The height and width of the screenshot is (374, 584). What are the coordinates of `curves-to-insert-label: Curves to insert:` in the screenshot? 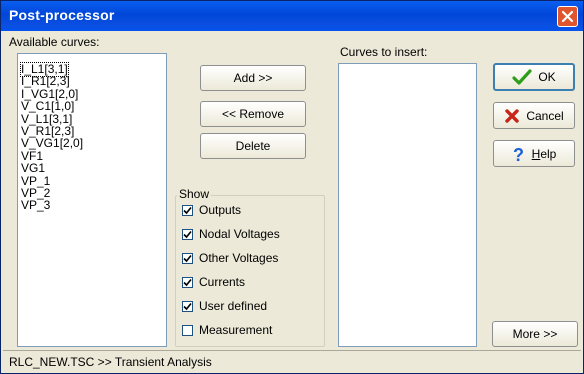 It's located at (384, 52).